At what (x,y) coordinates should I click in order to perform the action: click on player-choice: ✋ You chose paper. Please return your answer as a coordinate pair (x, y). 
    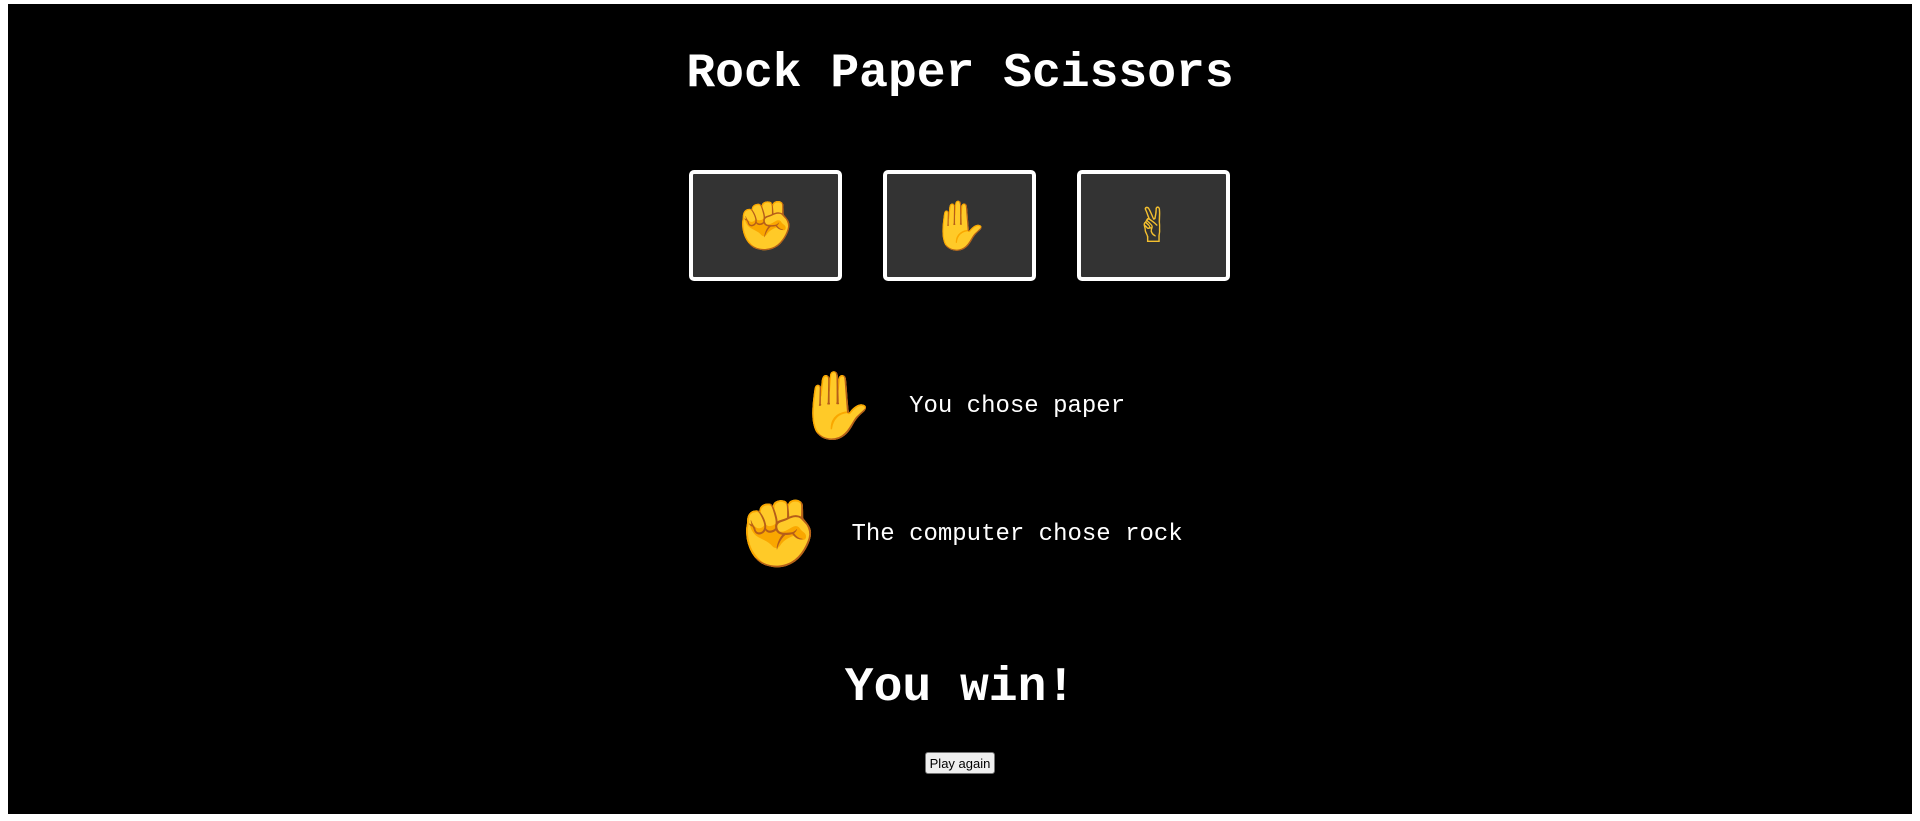
    Looking at the image, I should click on (960, 406).